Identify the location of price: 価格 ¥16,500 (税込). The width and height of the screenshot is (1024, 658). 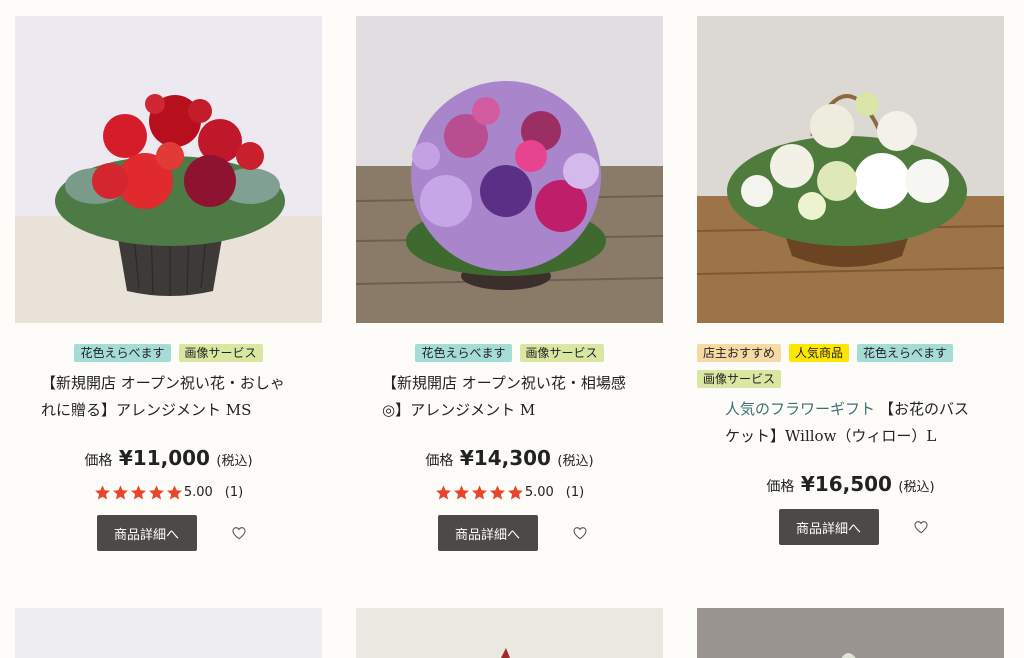
(850, 484).